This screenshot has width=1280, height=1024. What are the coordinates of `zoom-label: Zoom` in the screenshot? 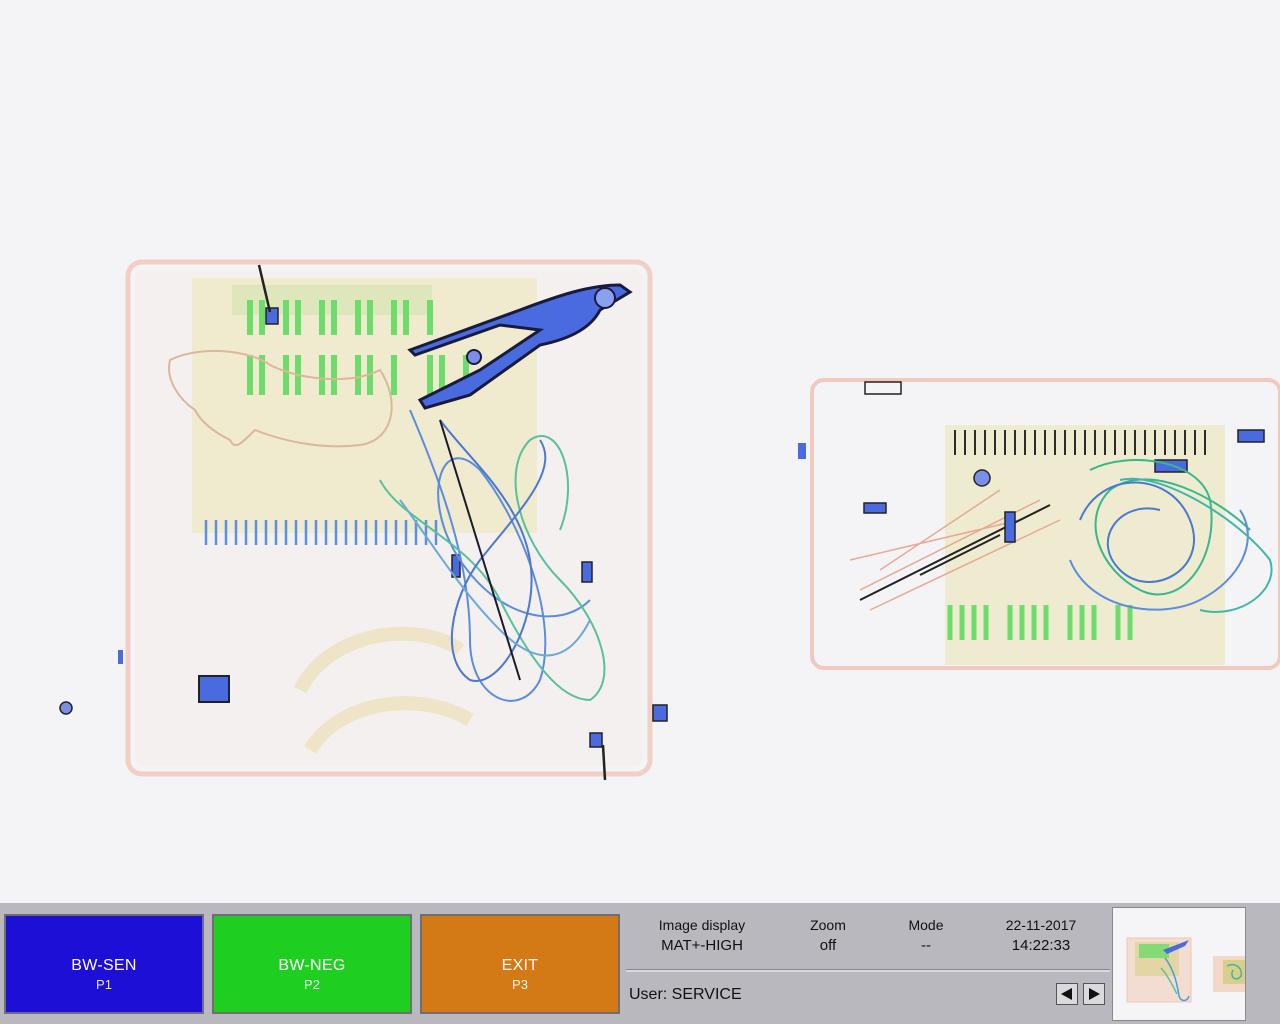 It's located at (828, 925).